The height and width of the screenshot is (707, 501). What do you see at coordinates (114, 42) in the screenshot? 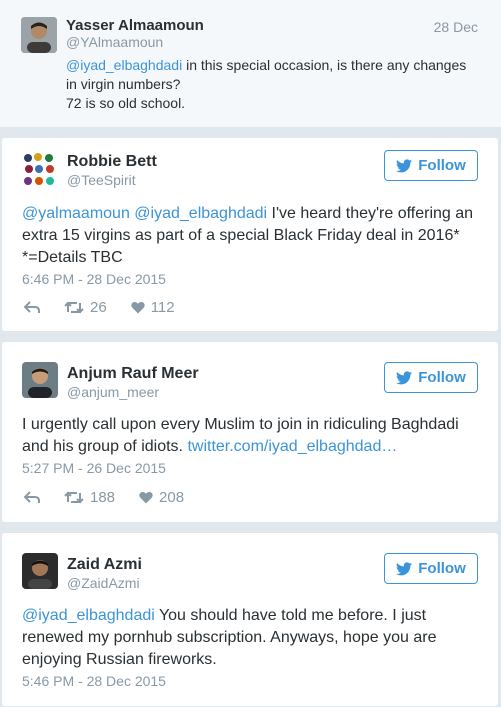
I see `author-handle: @YAlmaamoun` at bounding box center [114, 42].